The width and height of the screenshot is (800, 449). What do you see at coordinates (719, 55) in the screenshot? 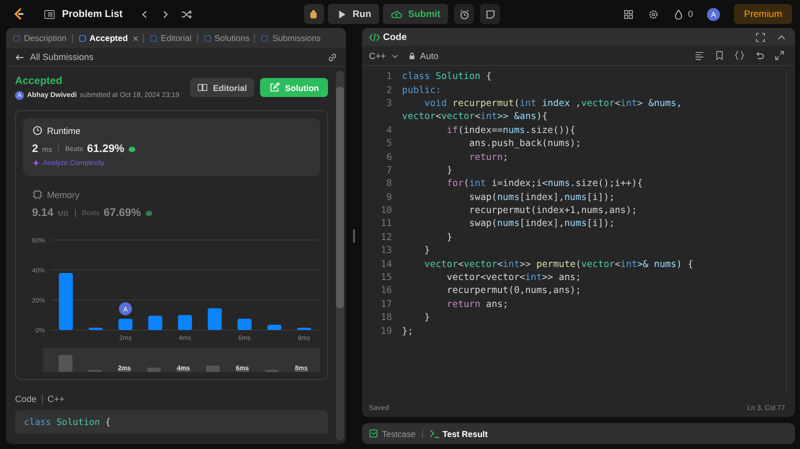
I see `bookmark-icon` at bounding box center [719, 55].